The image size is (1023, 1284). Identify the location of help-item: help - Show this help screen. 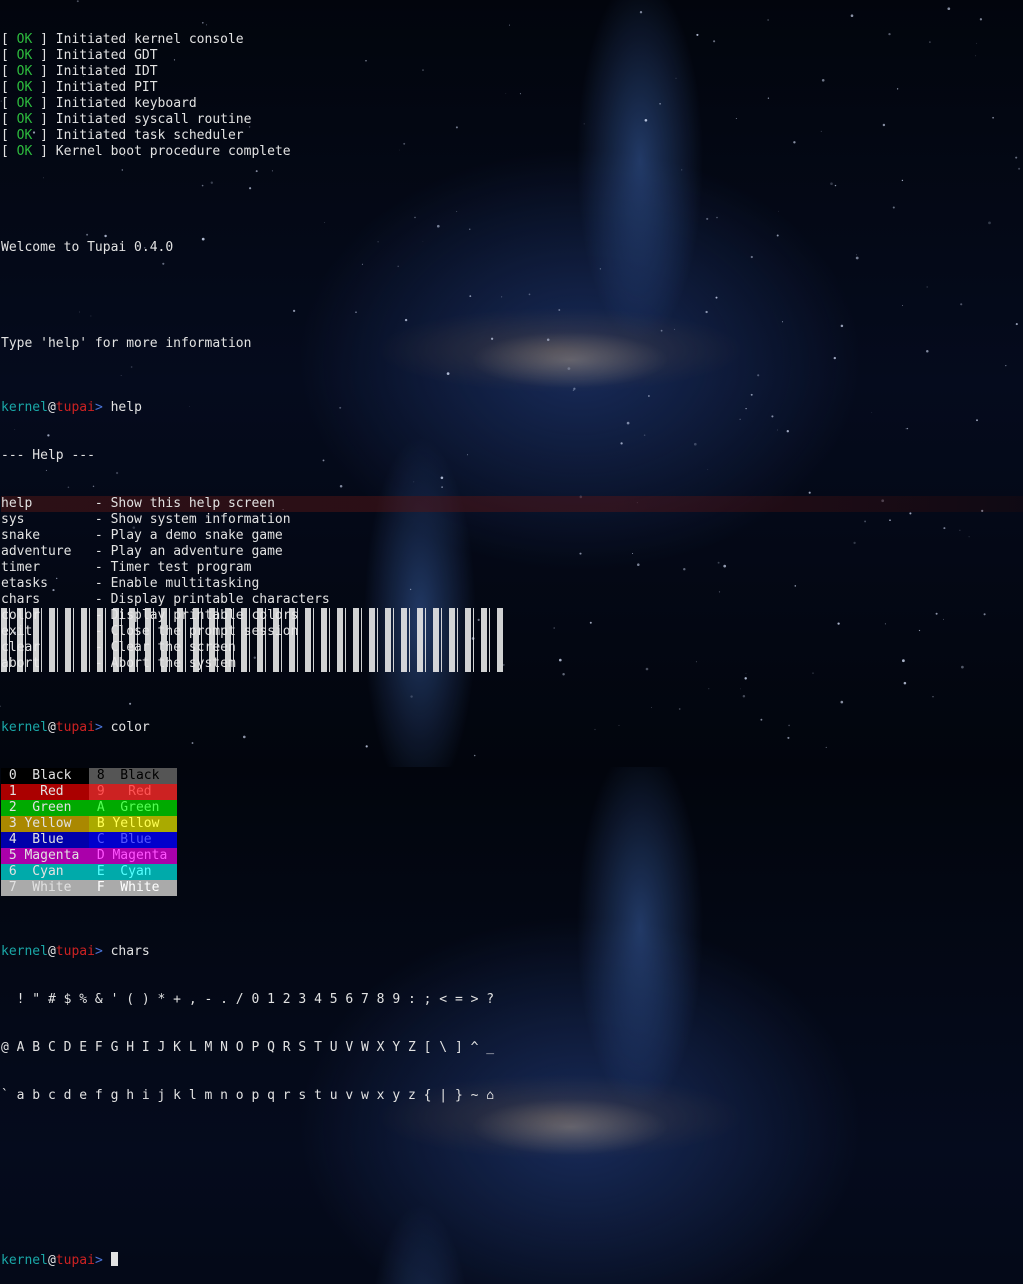
(512, 504).